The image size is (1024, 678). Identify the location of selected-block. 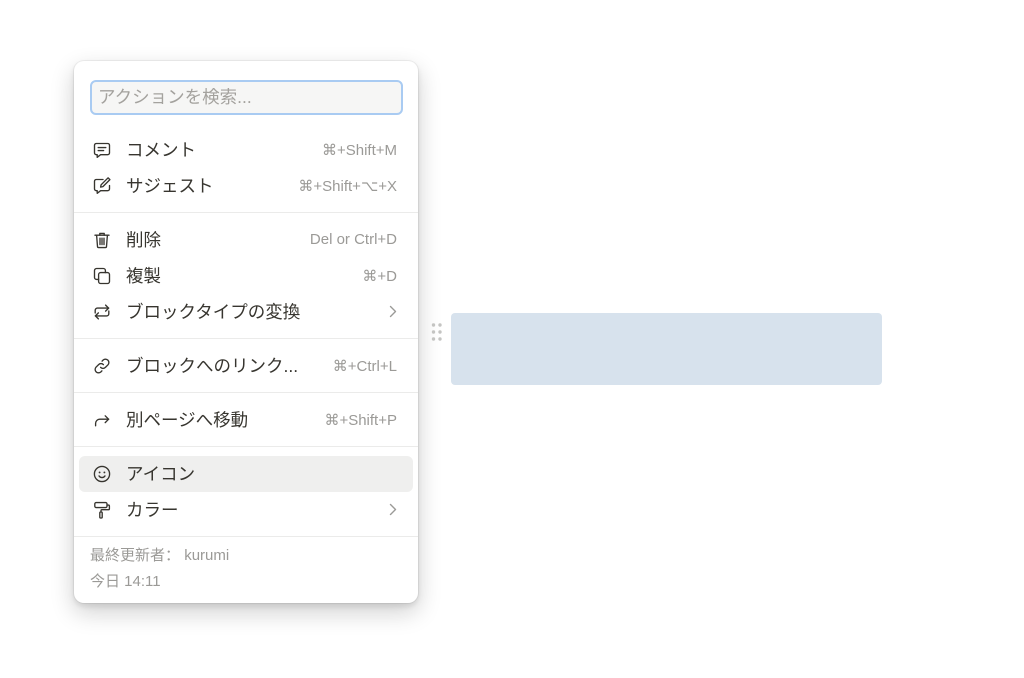
(666, 349).